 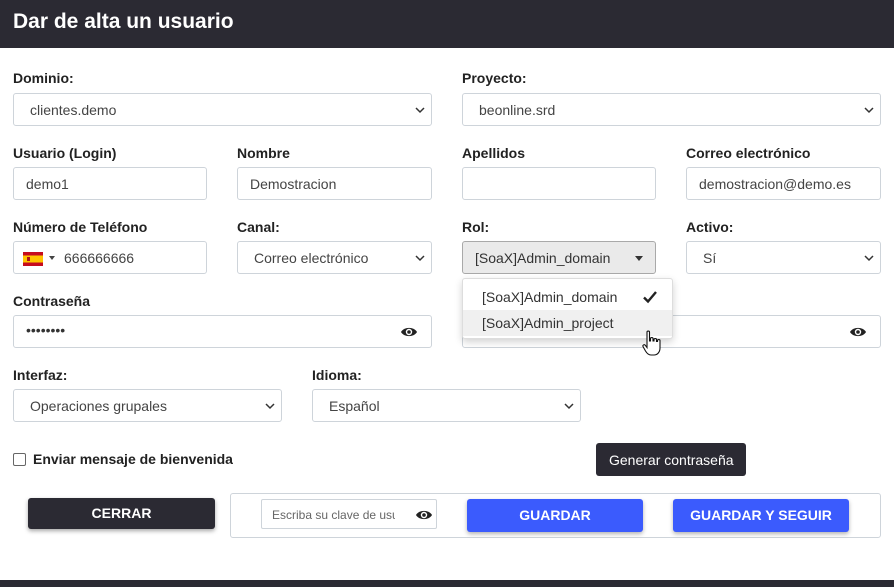 I want to click on activo-select: Sí, so click(x=783, y=257).